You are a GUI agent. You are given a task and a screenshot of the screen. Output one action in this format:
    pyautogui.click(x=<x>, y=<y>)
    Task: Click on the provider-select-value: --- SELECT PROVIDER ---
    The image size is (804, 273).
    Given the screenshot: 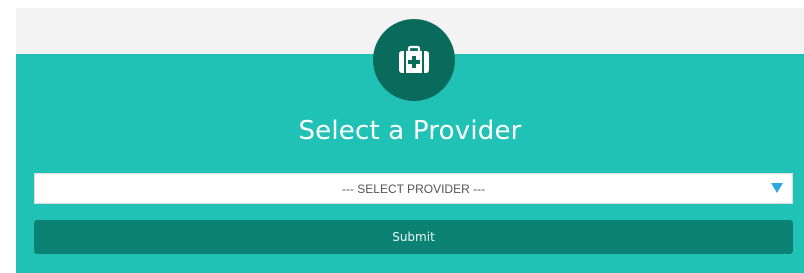 What is the action you would take?
    pyautogui.click(x=413, y=189)
    